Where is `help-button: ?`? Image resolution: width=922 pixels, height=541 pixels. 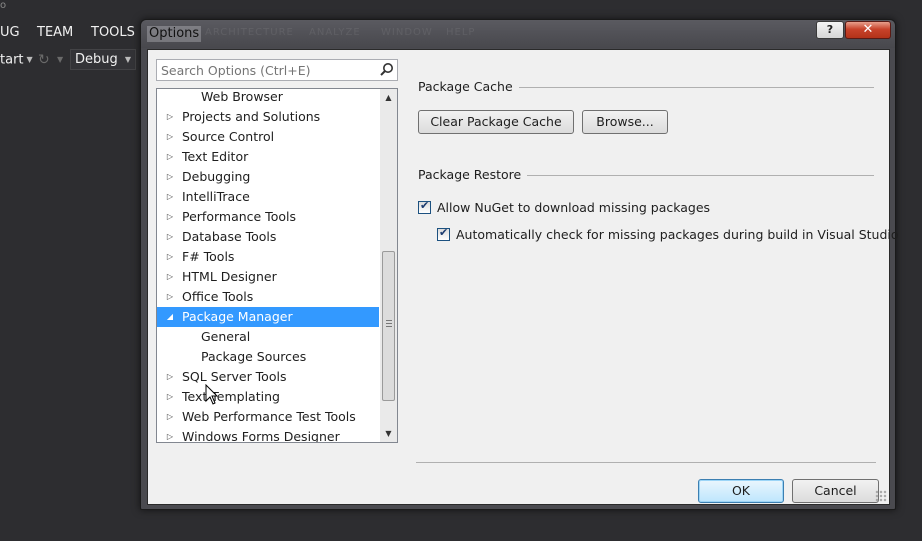 help-button: ? is located at coordinates (830, 30).